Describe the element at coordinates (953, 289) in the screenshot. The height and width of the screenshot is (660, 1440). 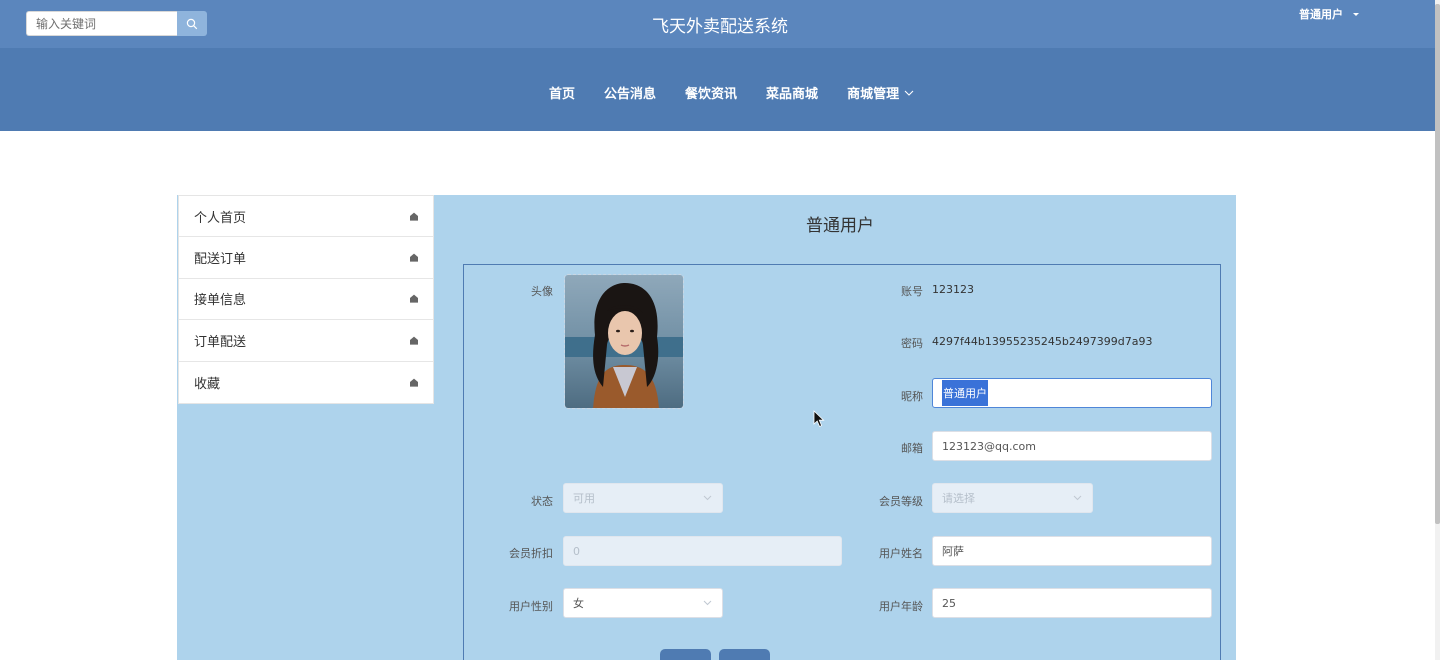
I see `account-value: 123123` at that location.